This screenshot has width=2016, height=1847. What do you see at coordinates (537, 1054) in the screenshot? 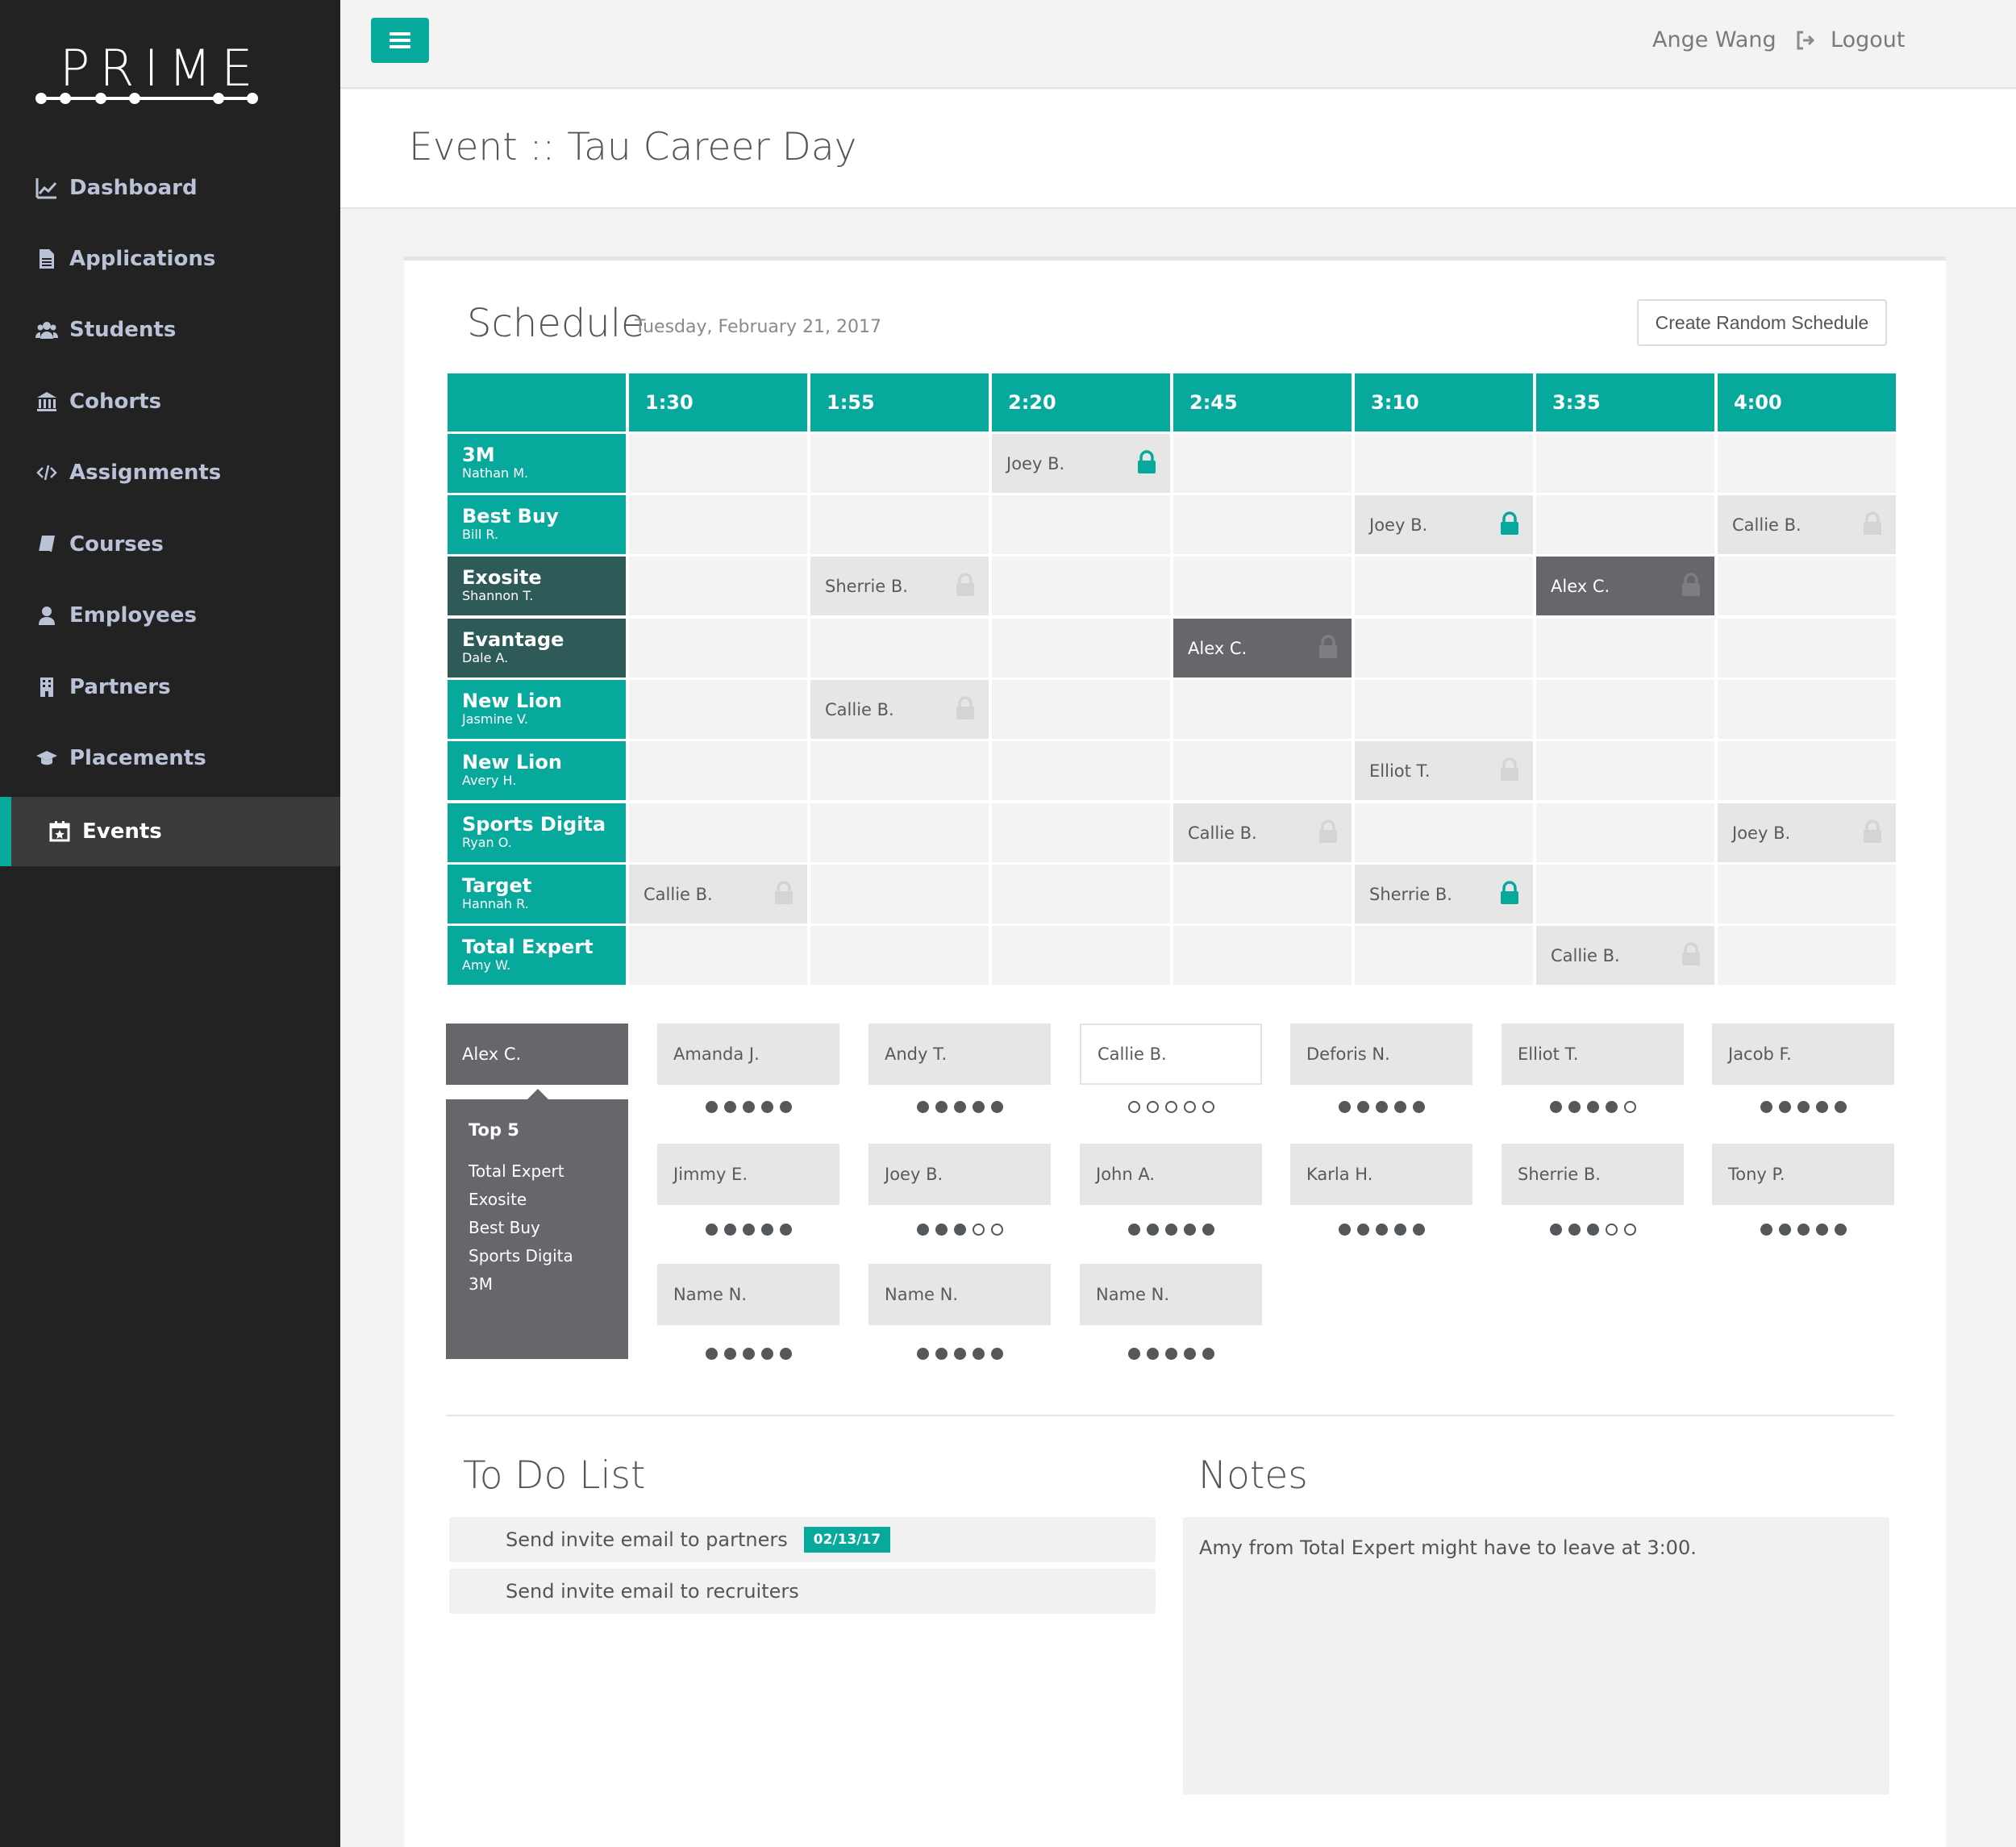
I see `selected-student-card: Alex C.` at bounding box center [537, 1054].